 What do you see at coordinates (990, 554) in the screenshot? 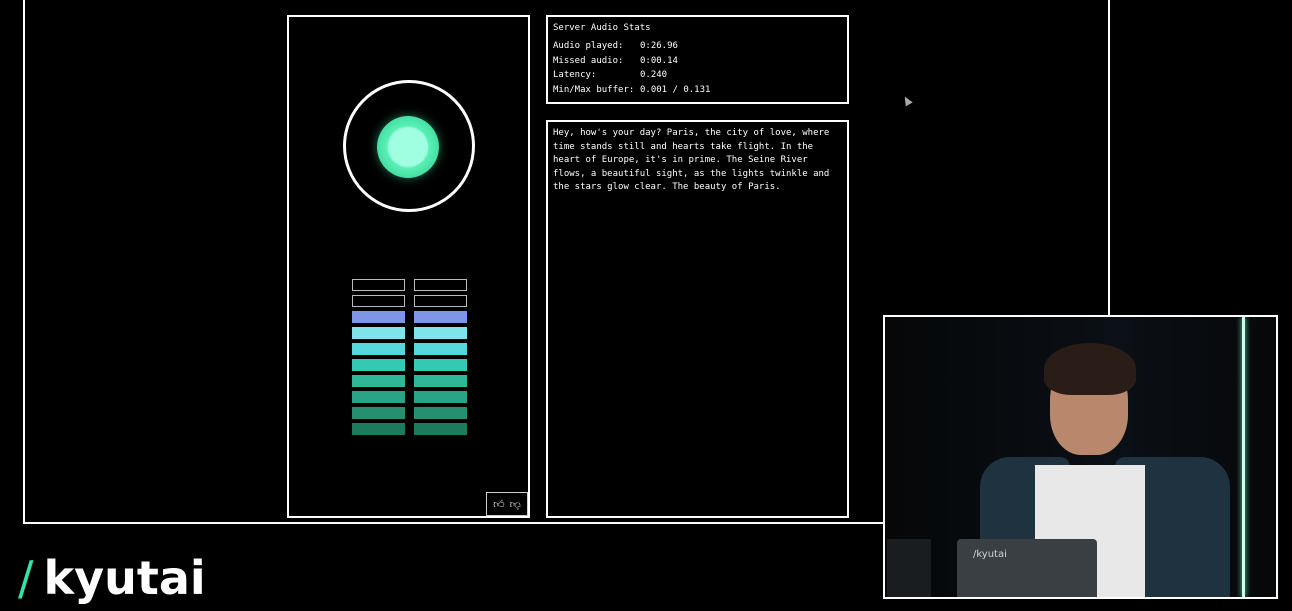
I see `laptop-label: /kyutai` at bounding box center [990, 554].